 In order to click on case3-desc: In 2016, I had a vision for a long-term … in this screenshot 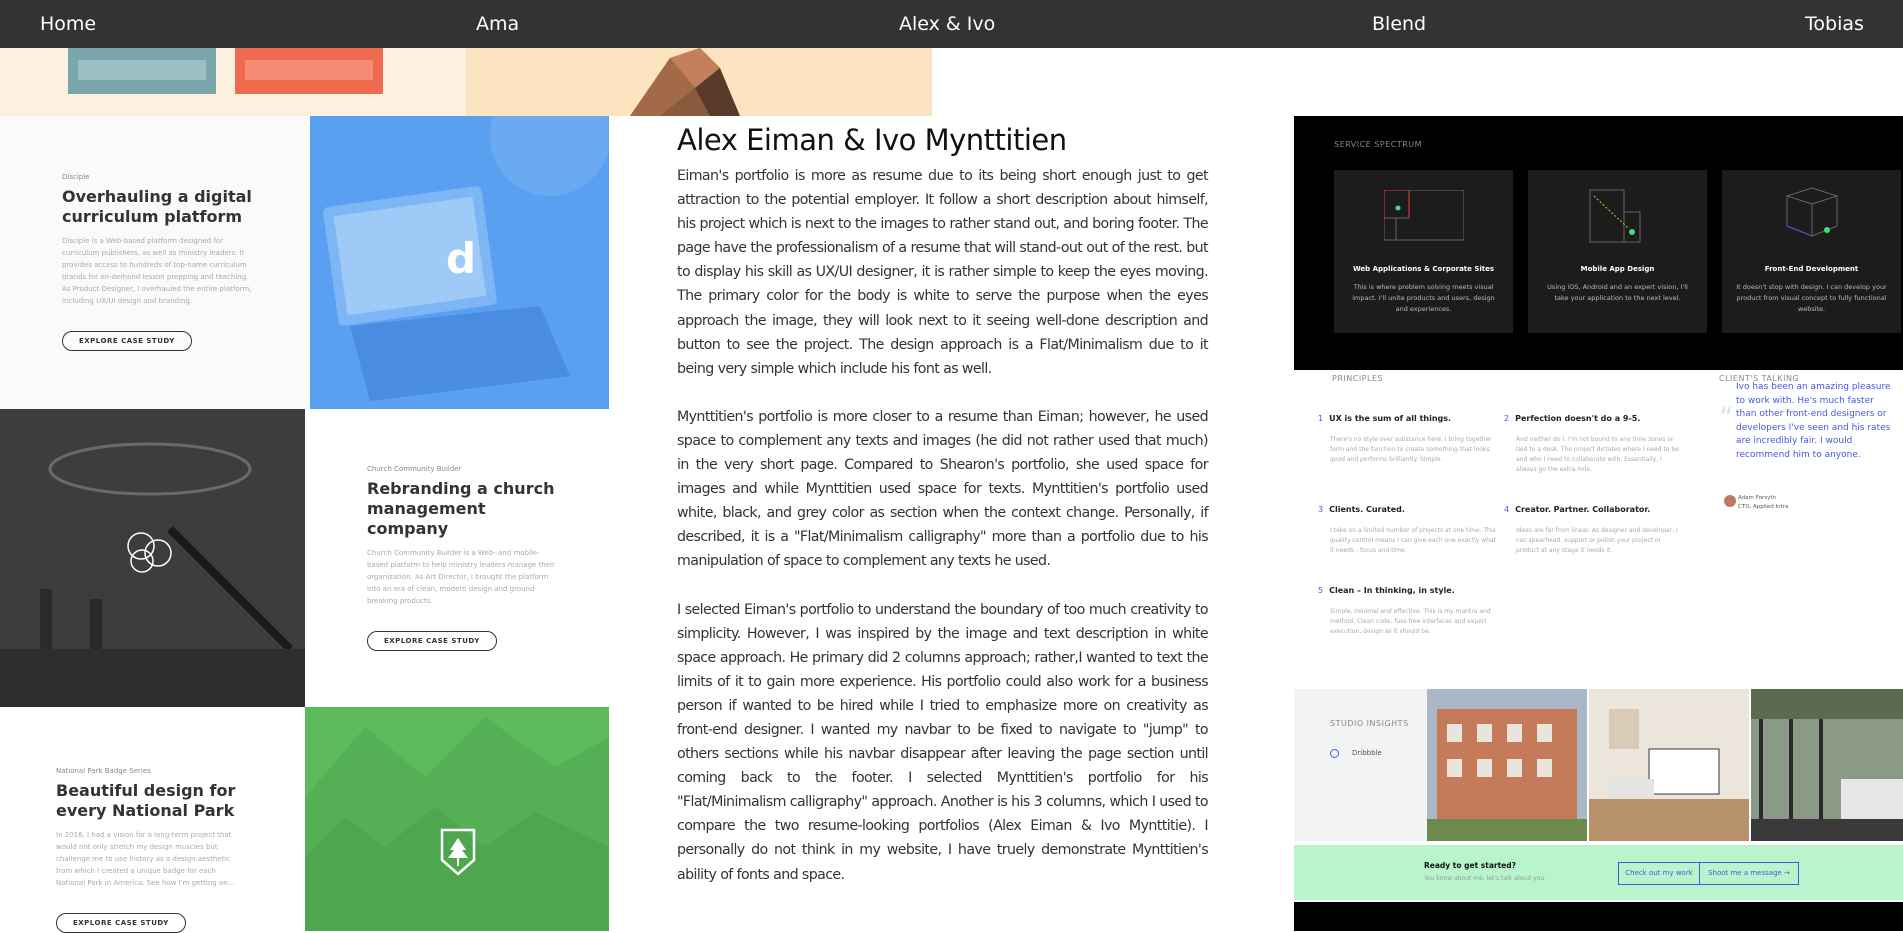, I will do `click(145, 859)`.